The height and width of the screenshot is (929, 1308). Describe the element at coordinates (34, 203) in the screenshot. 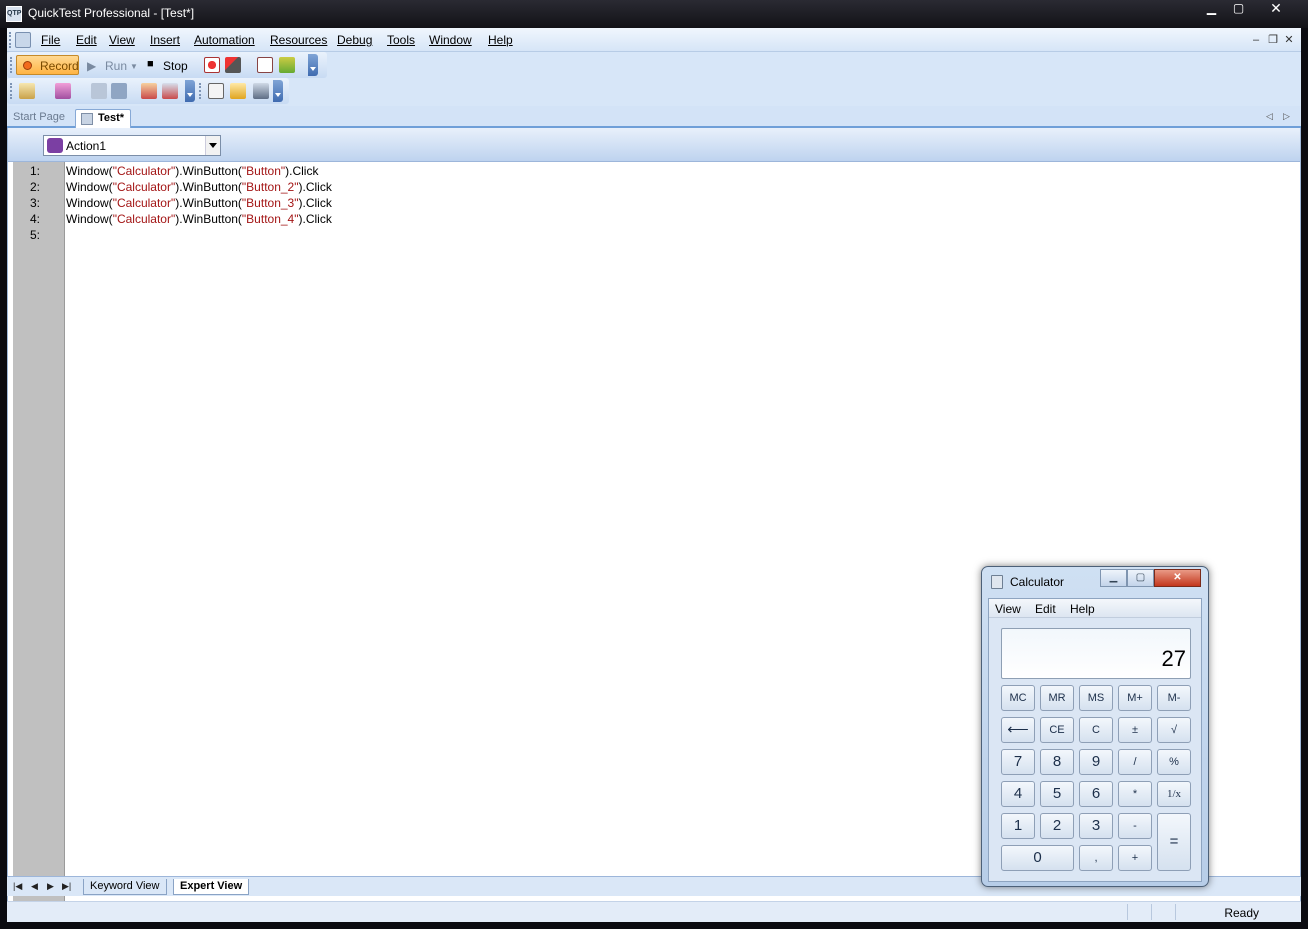

I see `line-number: 3:` at that location.